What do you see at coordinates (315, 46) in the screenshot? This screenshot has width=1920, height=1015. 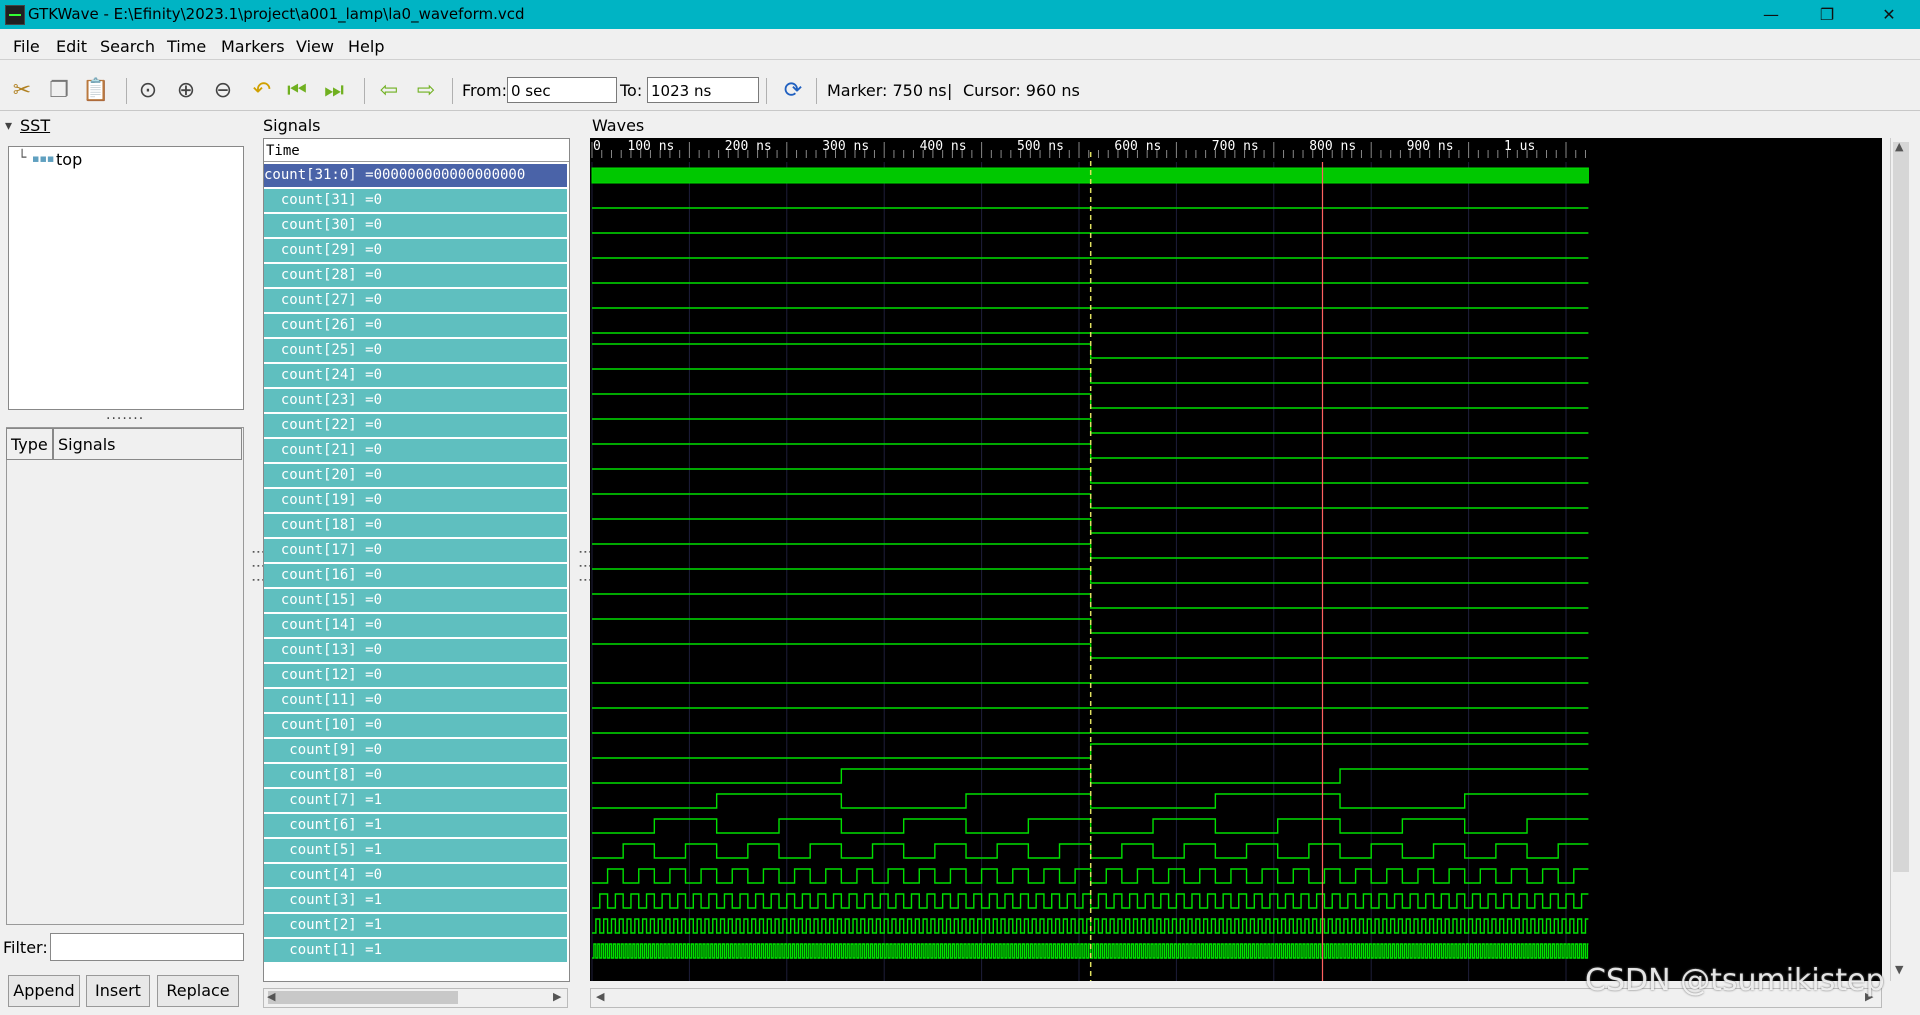 I see `menu-view: View` at bounding box center [315, 46].